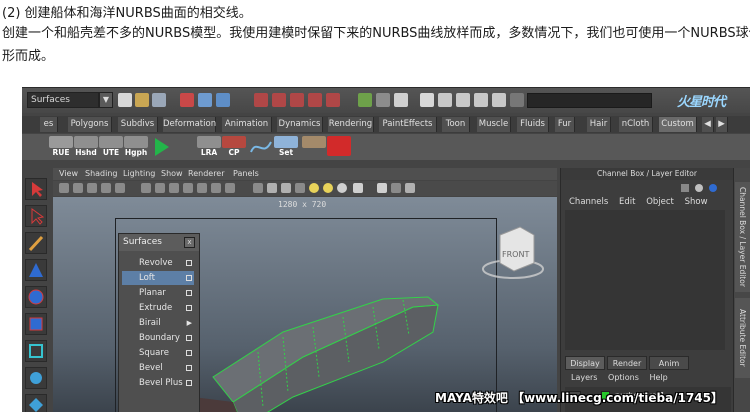 The image size is (750, 412). Describe the element at coordinates (722, 124) in the screenshot. I see `chevron-right-icon: ▶` at that location.